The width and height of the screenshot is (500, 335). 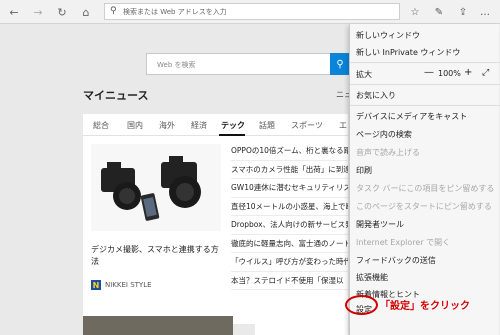 I want to click on menu-item-pin-taskbar: タスク バーにこの項目をピン留めする, so click(x=425, y=188).